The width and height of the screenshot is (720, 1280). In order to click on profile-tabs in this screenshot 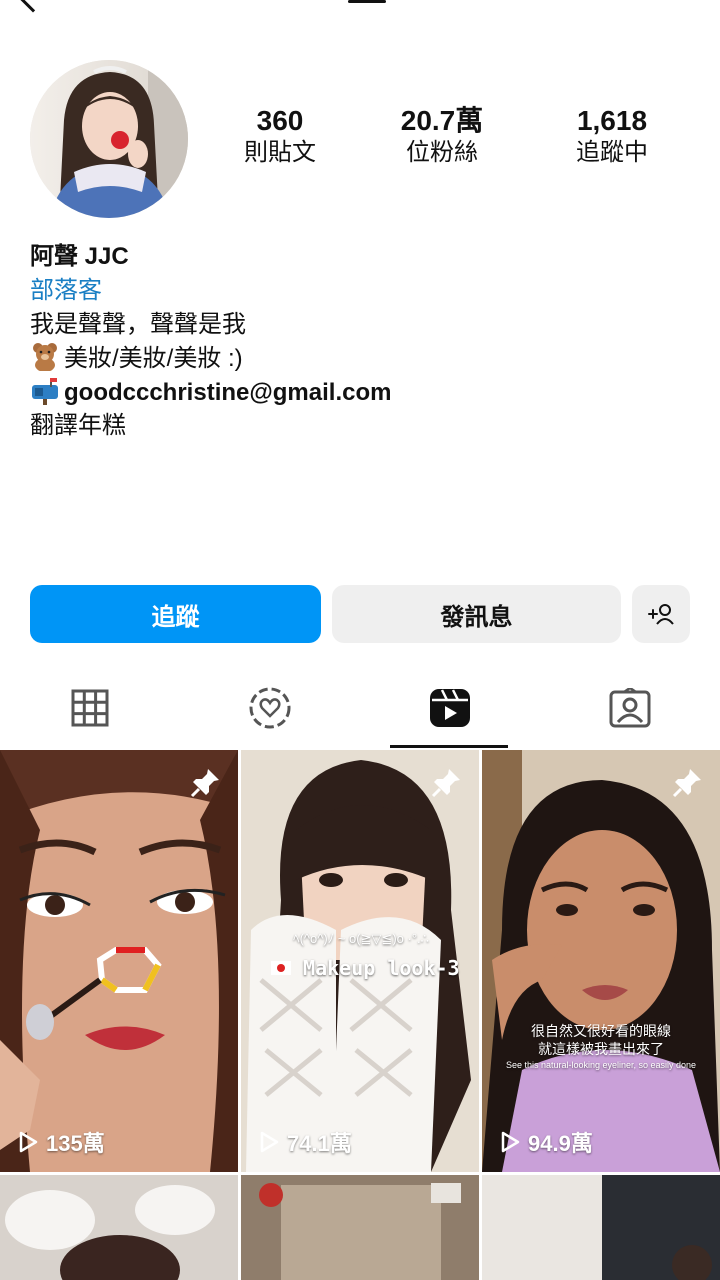, I will do `click(360, 708)`.